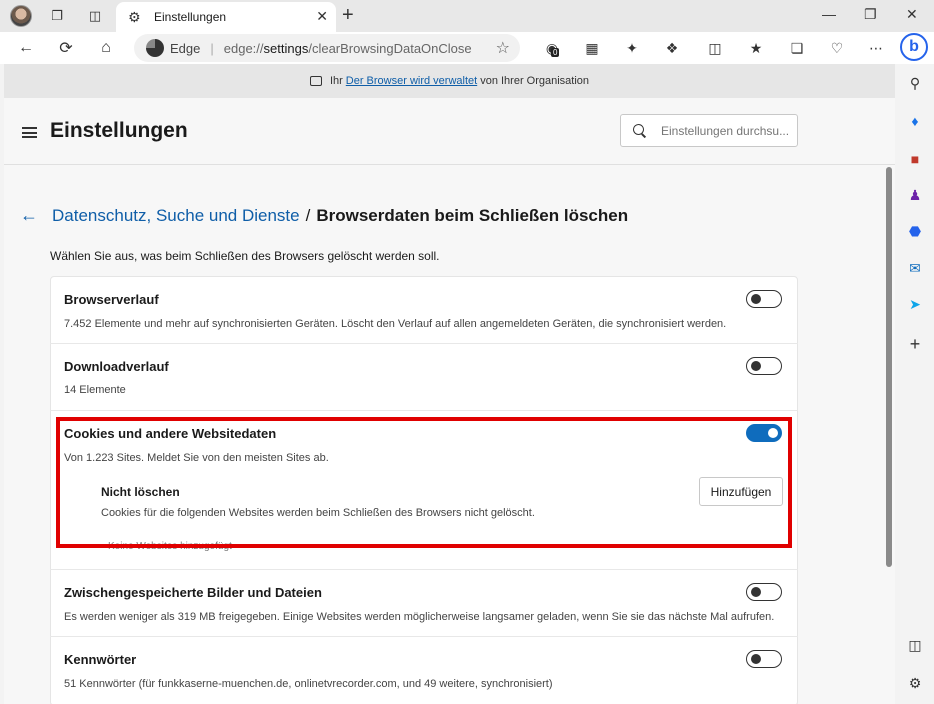 Image resolution: width=934 pixels, height=704 pixels. Describe the element at coordinates (915, 268) in the screenshot. I see `outlook-icon: ✉` at that location.